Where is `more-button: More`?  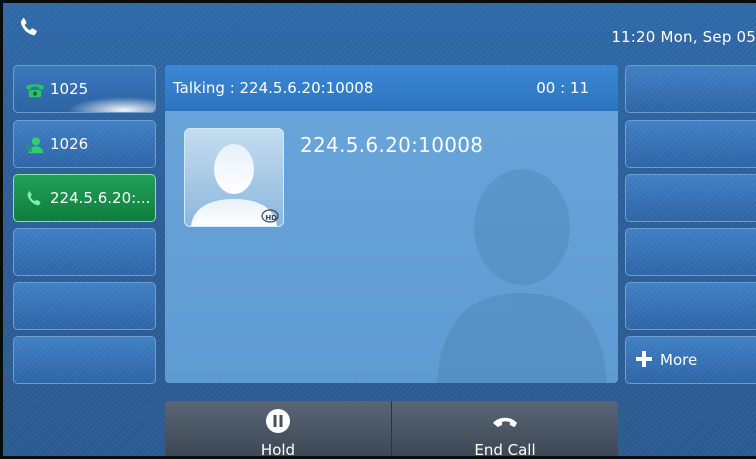
more-button: More is located at coordinates (690, 360).